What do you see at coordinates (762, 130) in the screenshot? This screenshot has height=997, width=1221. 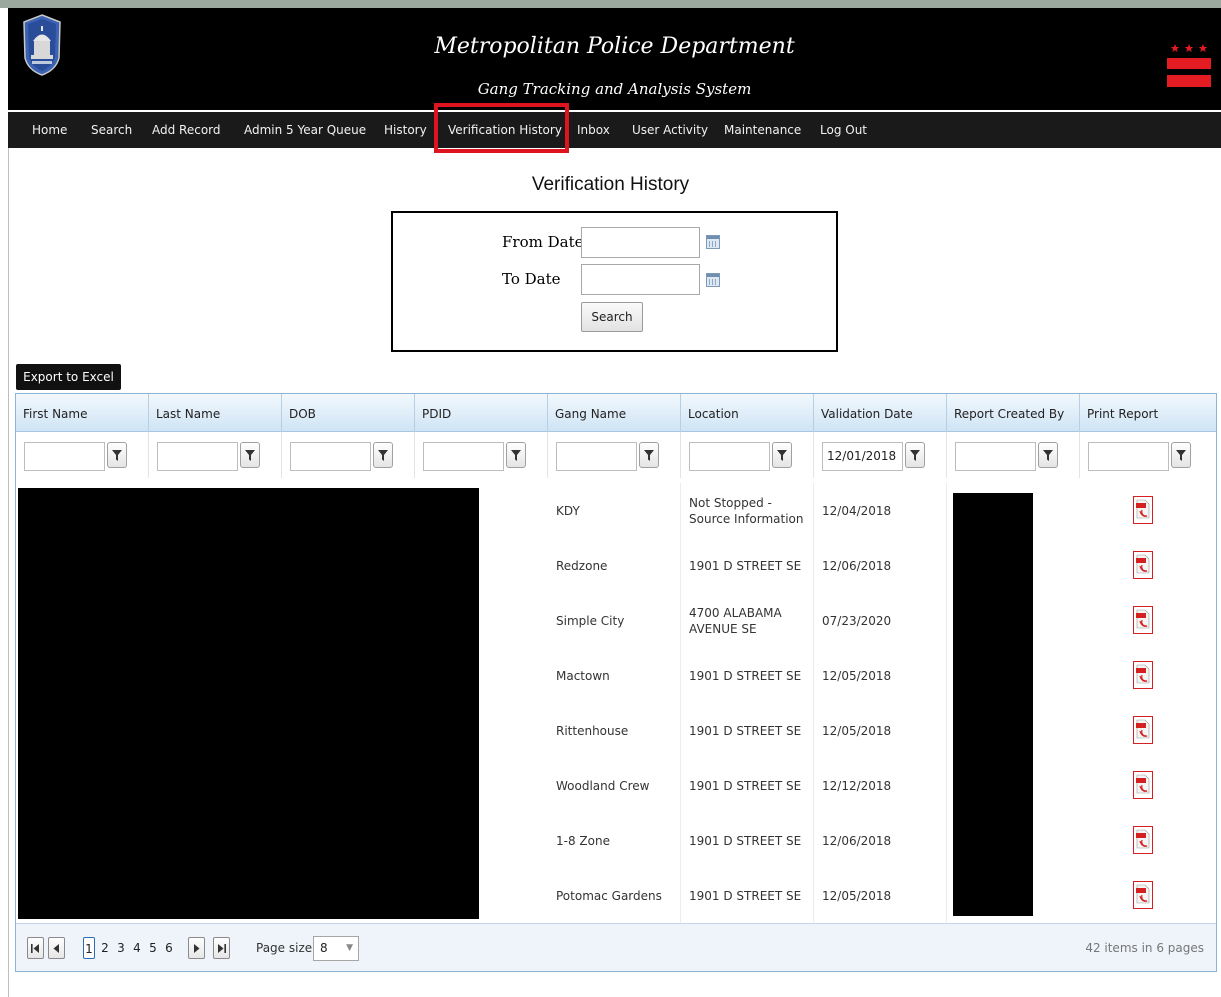 I see `nav-maintenance: Maintenance` at bounding box center [762, 130].